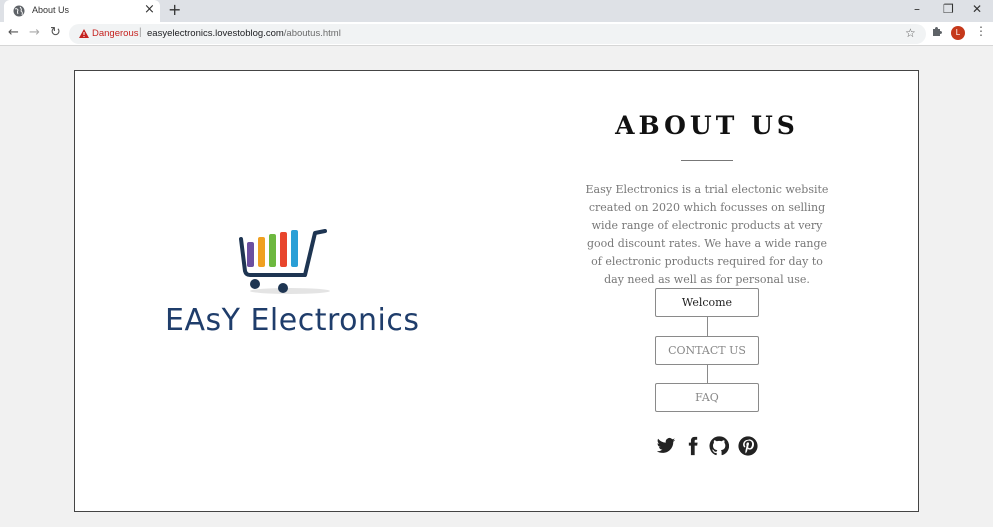 The height and width of the screenshot is (527, 993). I want to click on shopping-cart-icon, so click(284, 261).